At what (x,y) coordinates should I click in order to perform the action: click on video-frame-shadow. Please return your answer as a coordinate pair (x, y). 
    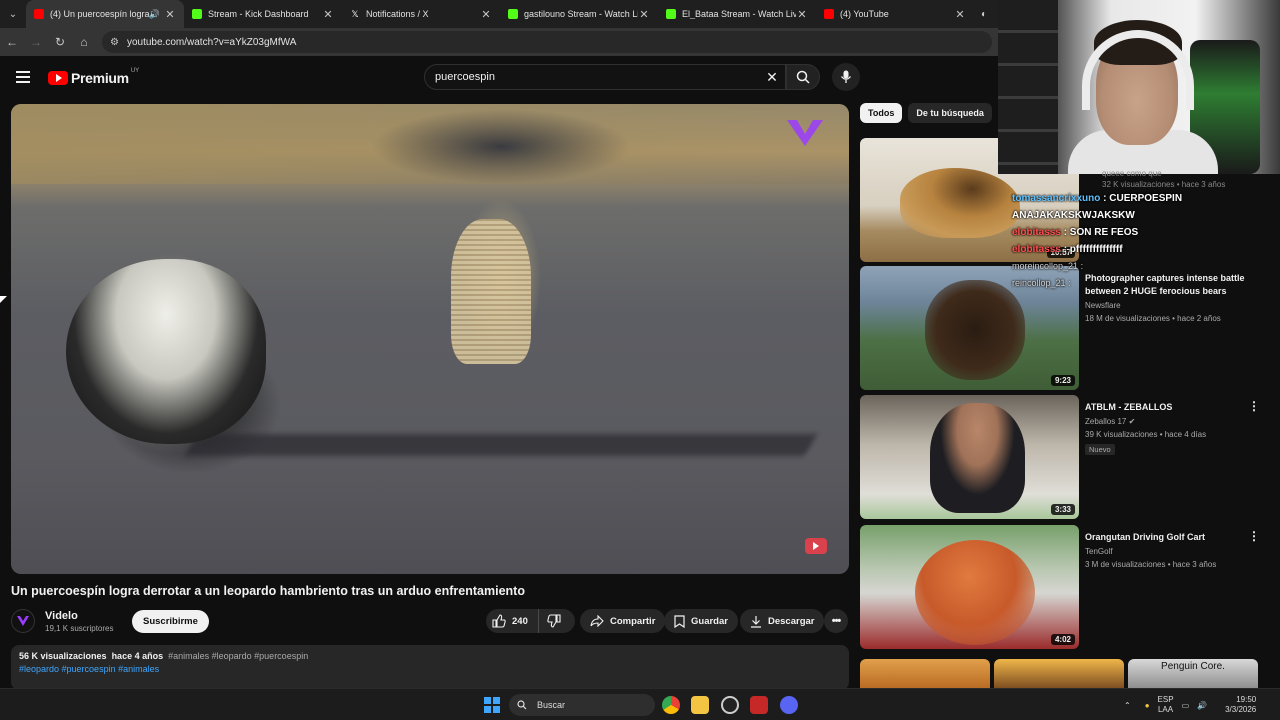
    Looking at the image, I should click on (501, 445).